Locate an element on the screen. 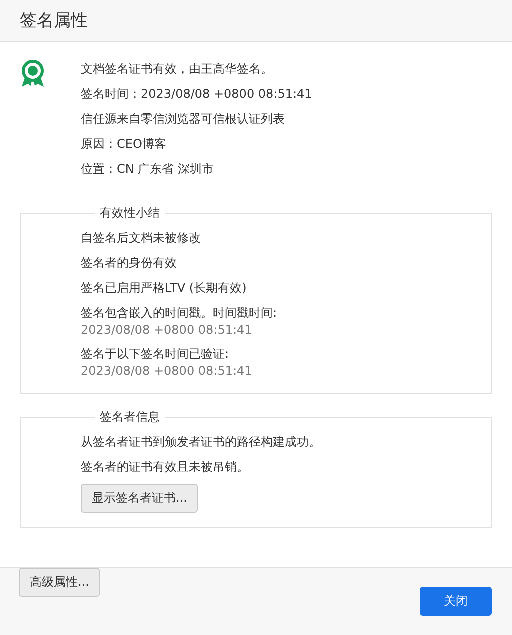 The height and width of the screenshot is (635, 512). section-title: 有效性小结 is located at coordinates (130, 213).